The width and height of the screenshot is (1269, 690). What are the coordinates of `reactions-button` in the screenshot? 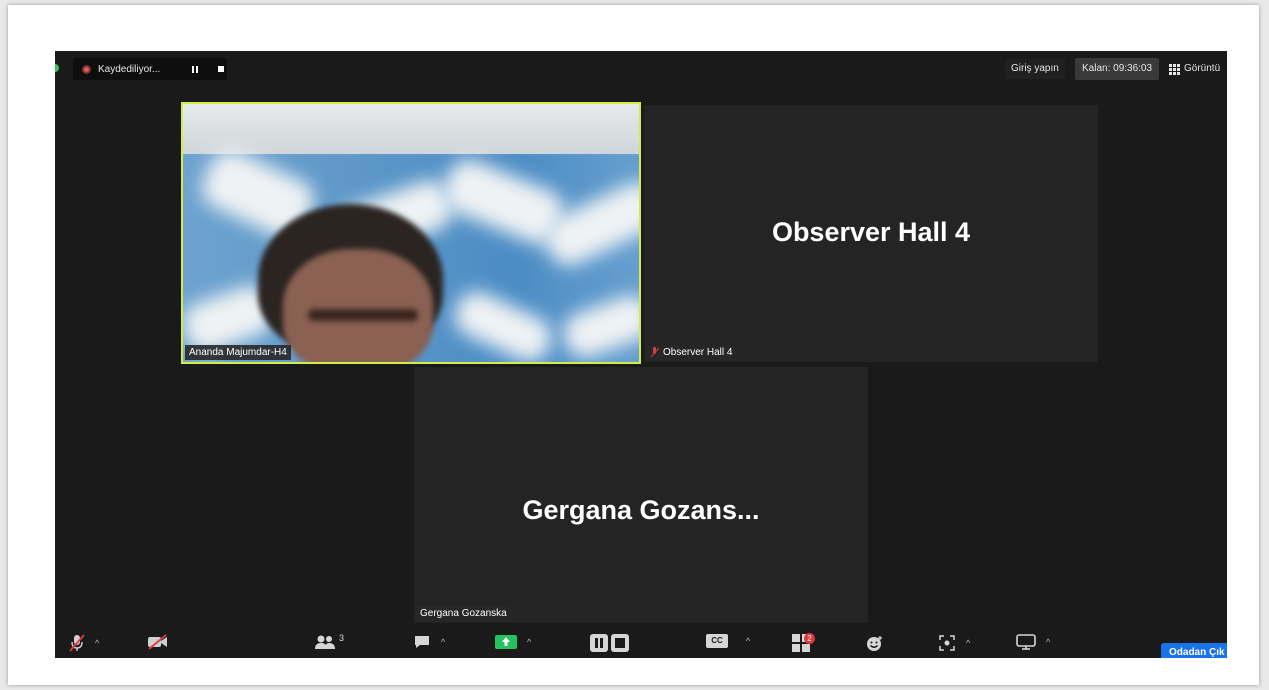 It's located at (875, 643).